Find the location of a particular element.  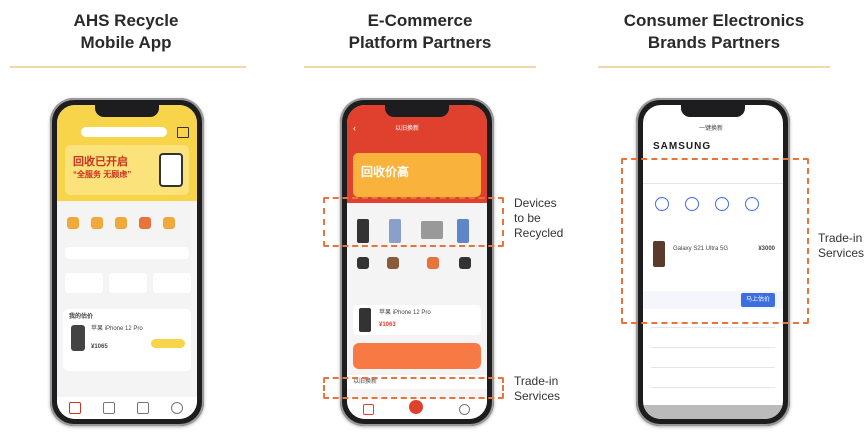

promo-strip is located at coordinates (127, 253).